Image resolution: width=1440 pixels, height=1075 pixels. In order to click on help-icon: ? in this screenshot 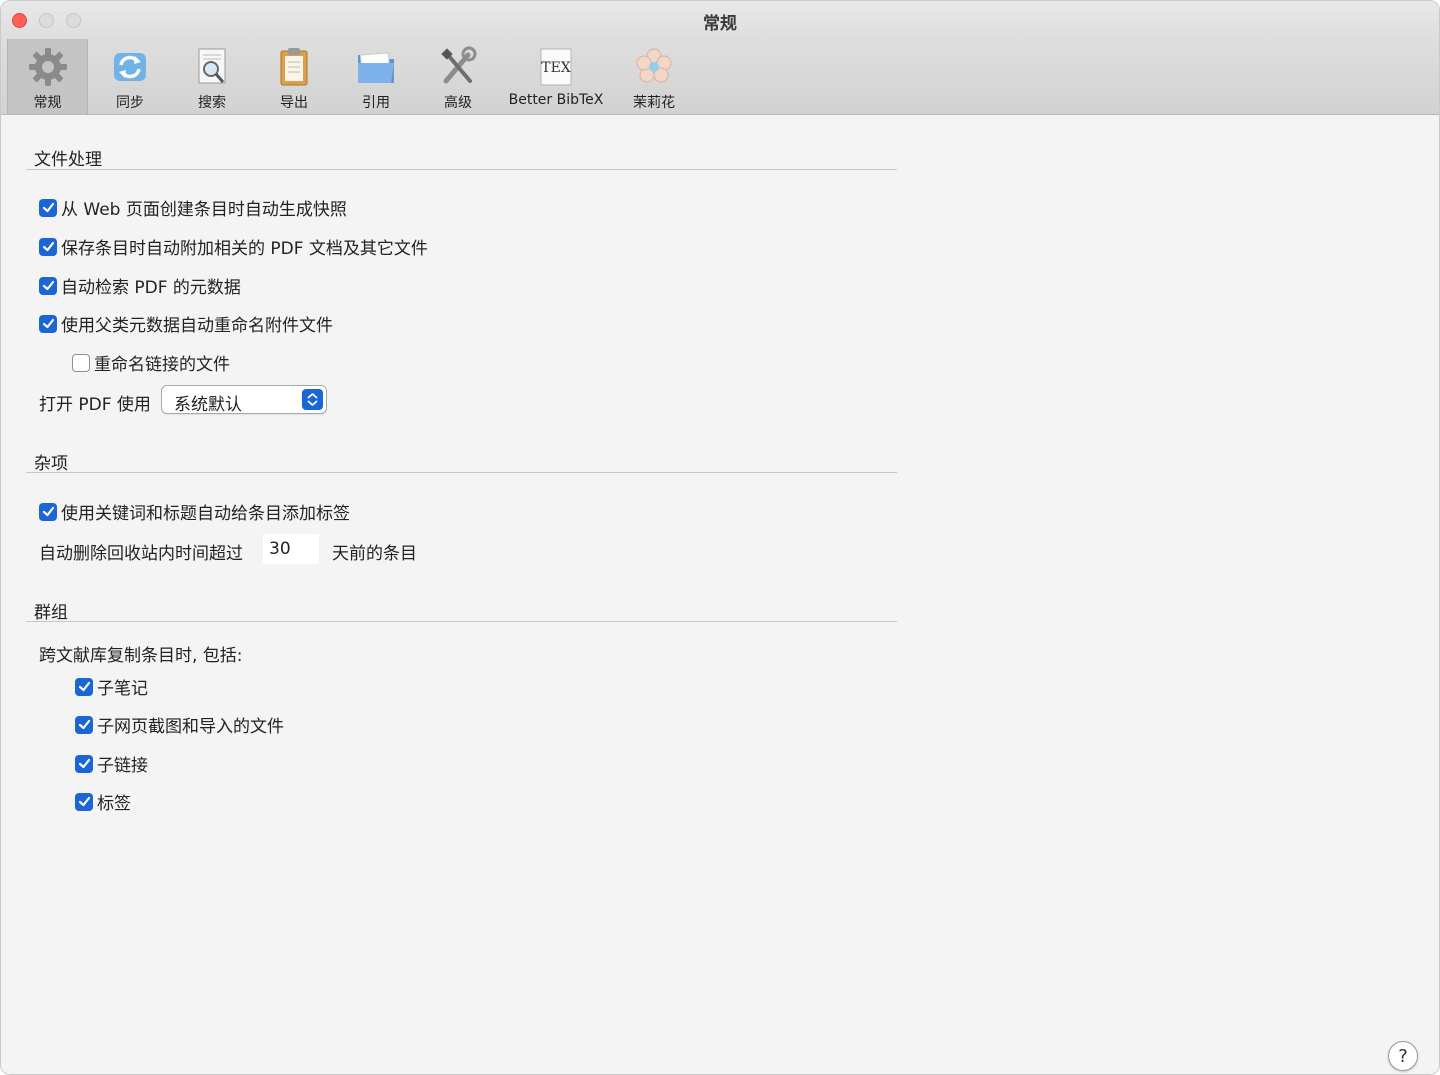, I will do `click(1403, 1056)`.